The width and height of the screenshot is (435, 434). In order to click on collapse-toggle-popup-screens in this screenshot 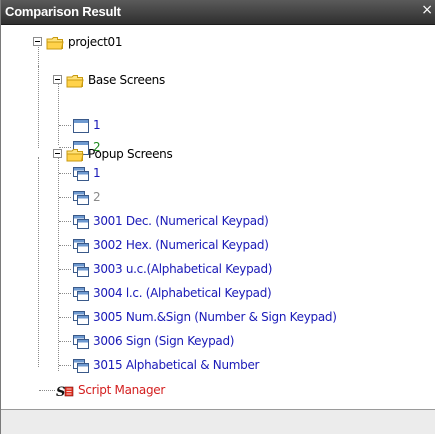, I will do `click(57, 153)`.